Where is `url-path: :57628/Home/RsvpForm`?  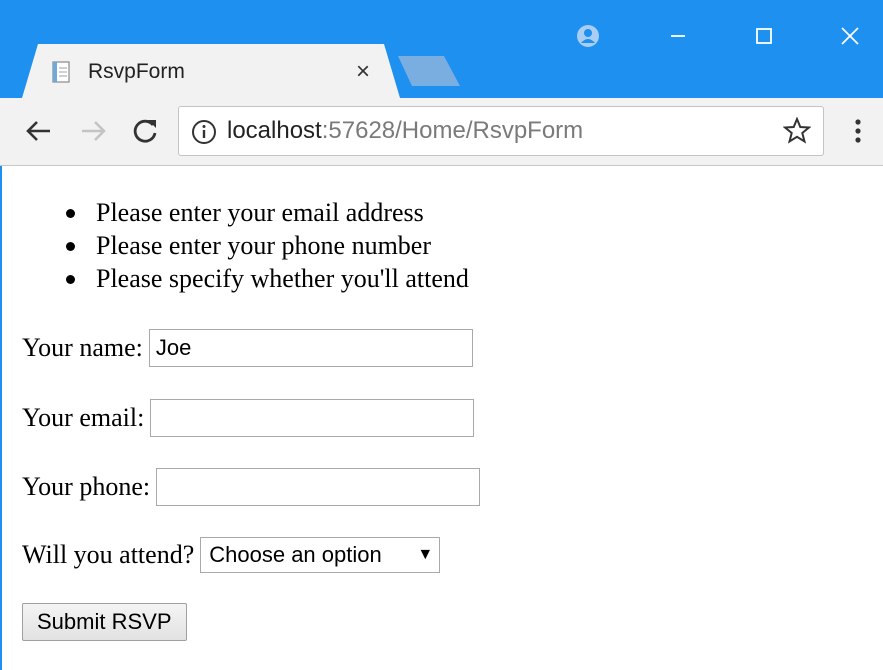 url-path: :57628/Home/RsvpForm is located at coordinates (452, 130).